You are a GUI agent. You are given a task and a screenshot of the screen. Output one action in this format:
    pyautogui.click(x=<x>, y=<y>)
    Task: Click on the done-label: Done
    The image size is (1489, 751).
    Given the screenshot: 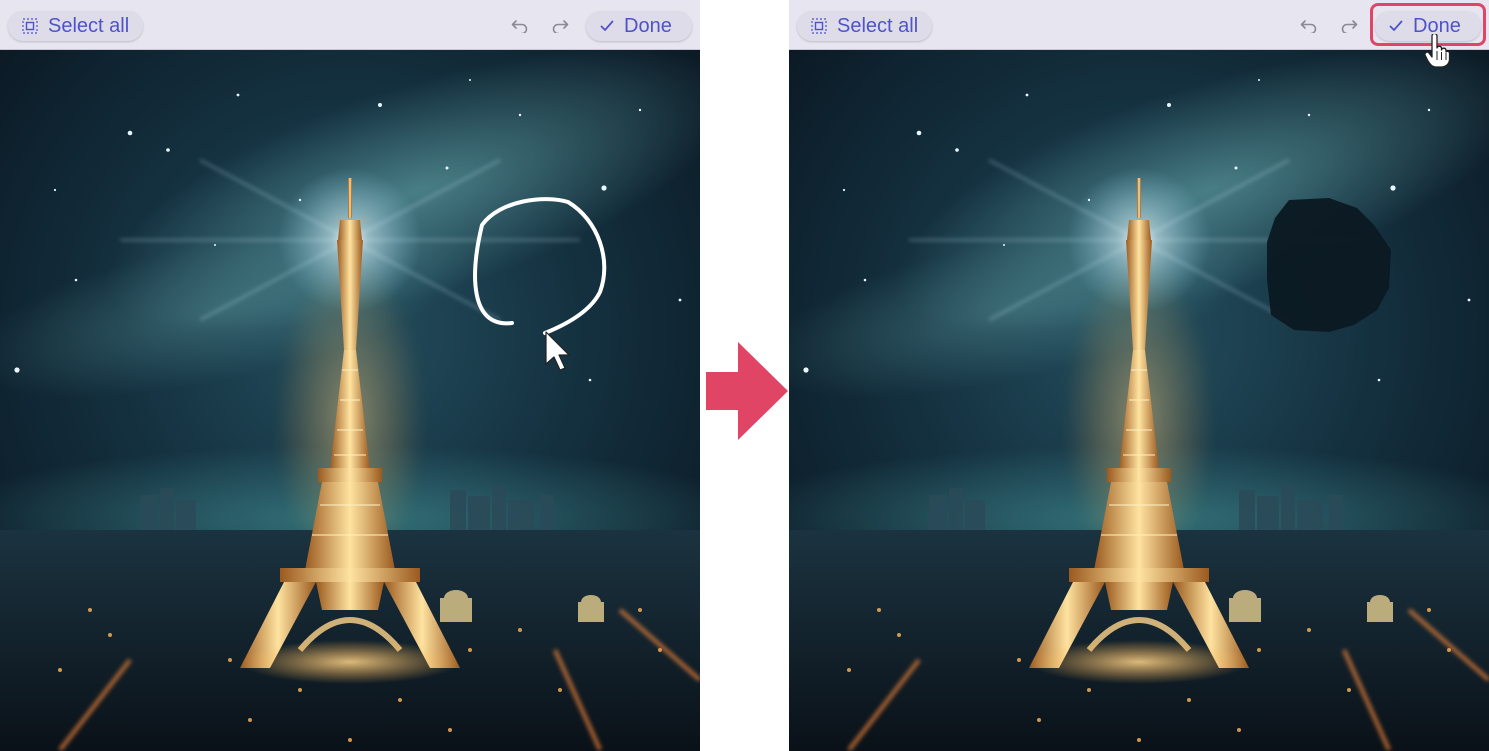 What is the action you would take?
    pyautogui.click(x=648, y=26)
    